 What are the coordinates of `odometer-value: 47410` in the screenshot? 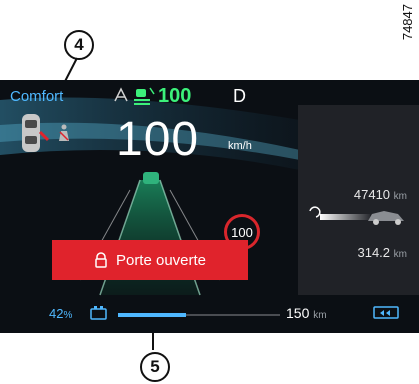 It's located at (372, 194).